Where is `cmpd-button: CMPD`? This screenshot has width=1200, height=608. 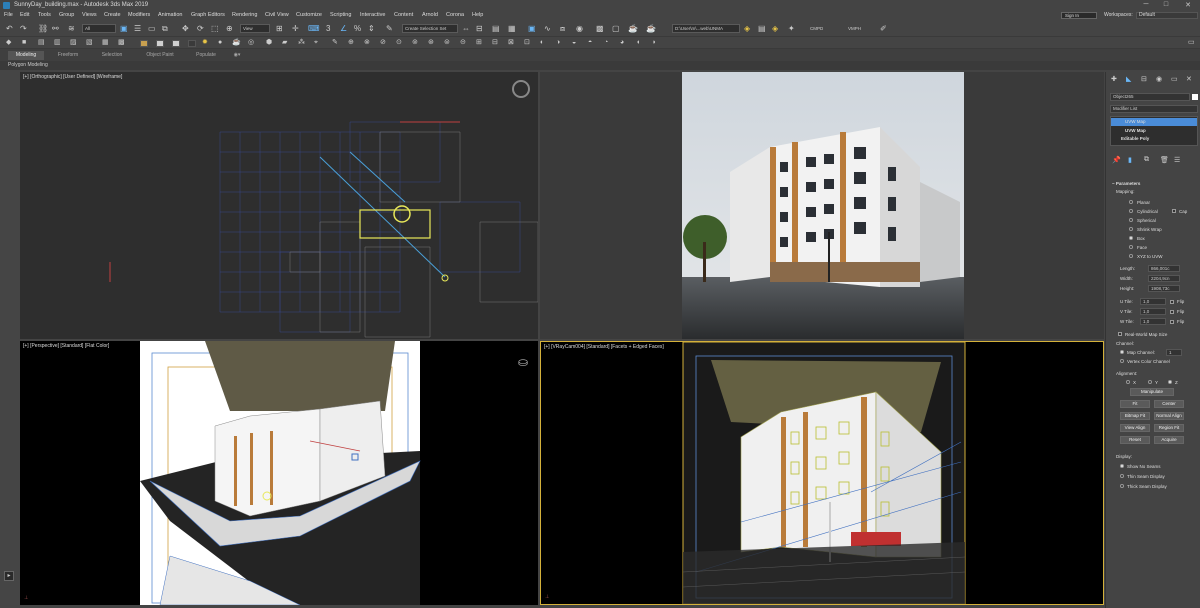
cmpd-button: CMPD is located at coordinates (816, 28).